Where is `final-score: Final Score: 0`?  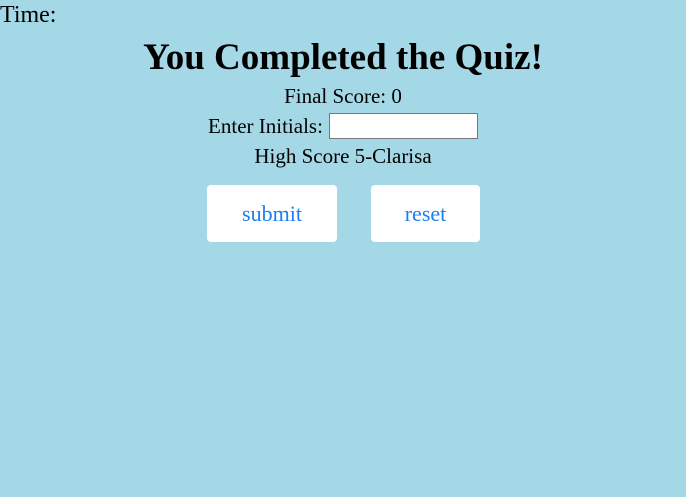 final-score: Final Score: 0 is located at coordinates (343, 96).